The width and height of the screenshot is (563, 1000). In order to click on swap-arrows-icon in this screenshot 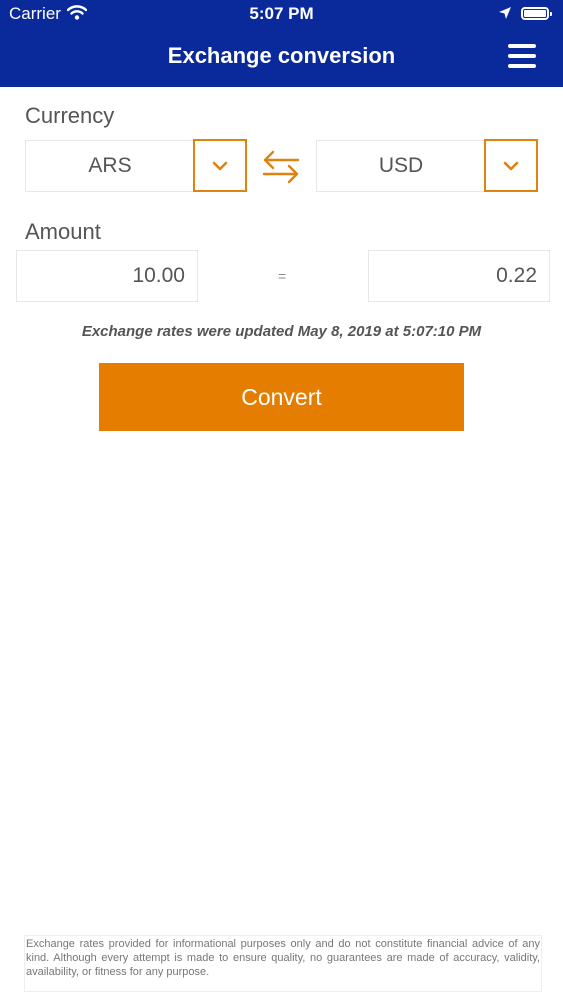, I will do `click(281, 169)`.